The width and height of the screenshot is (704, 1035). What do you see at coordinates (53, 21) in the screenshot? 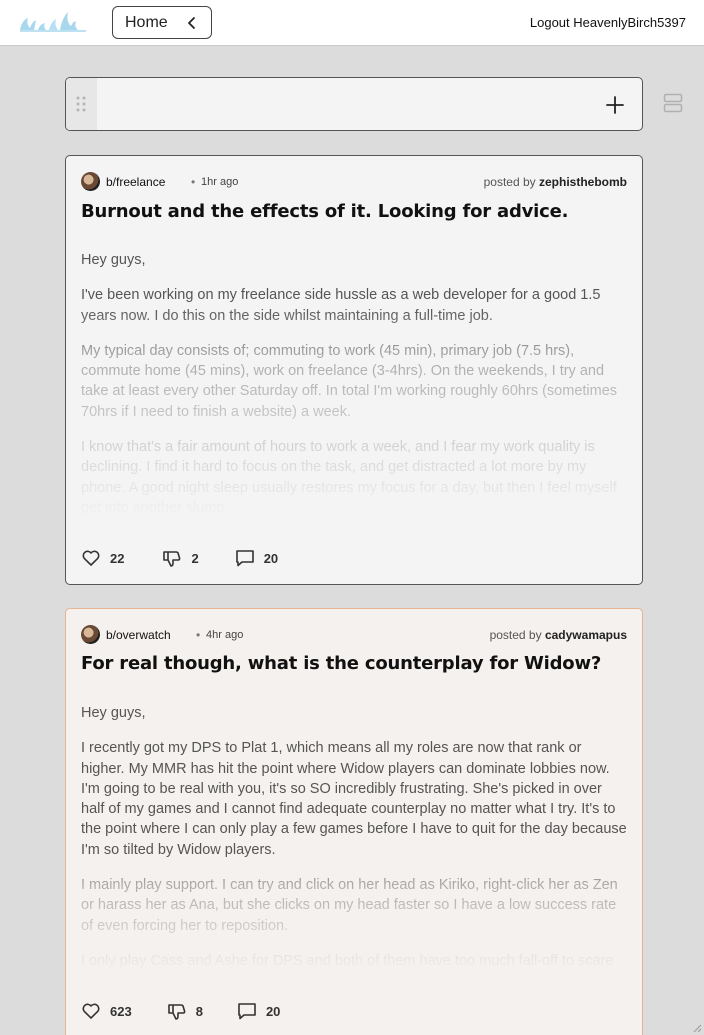
I see `site-logo` at bounding box center [53, 21].